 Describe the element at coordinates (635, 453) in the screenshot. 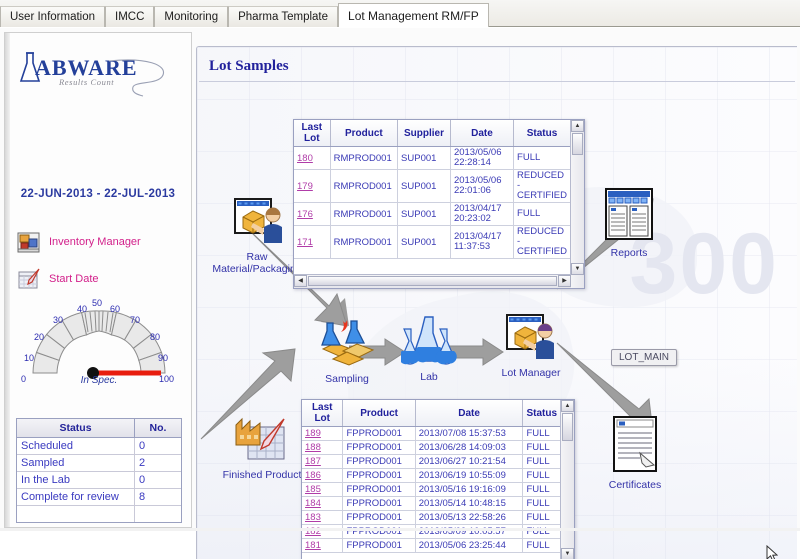

I see `node-certificates: Certificates` at that location.